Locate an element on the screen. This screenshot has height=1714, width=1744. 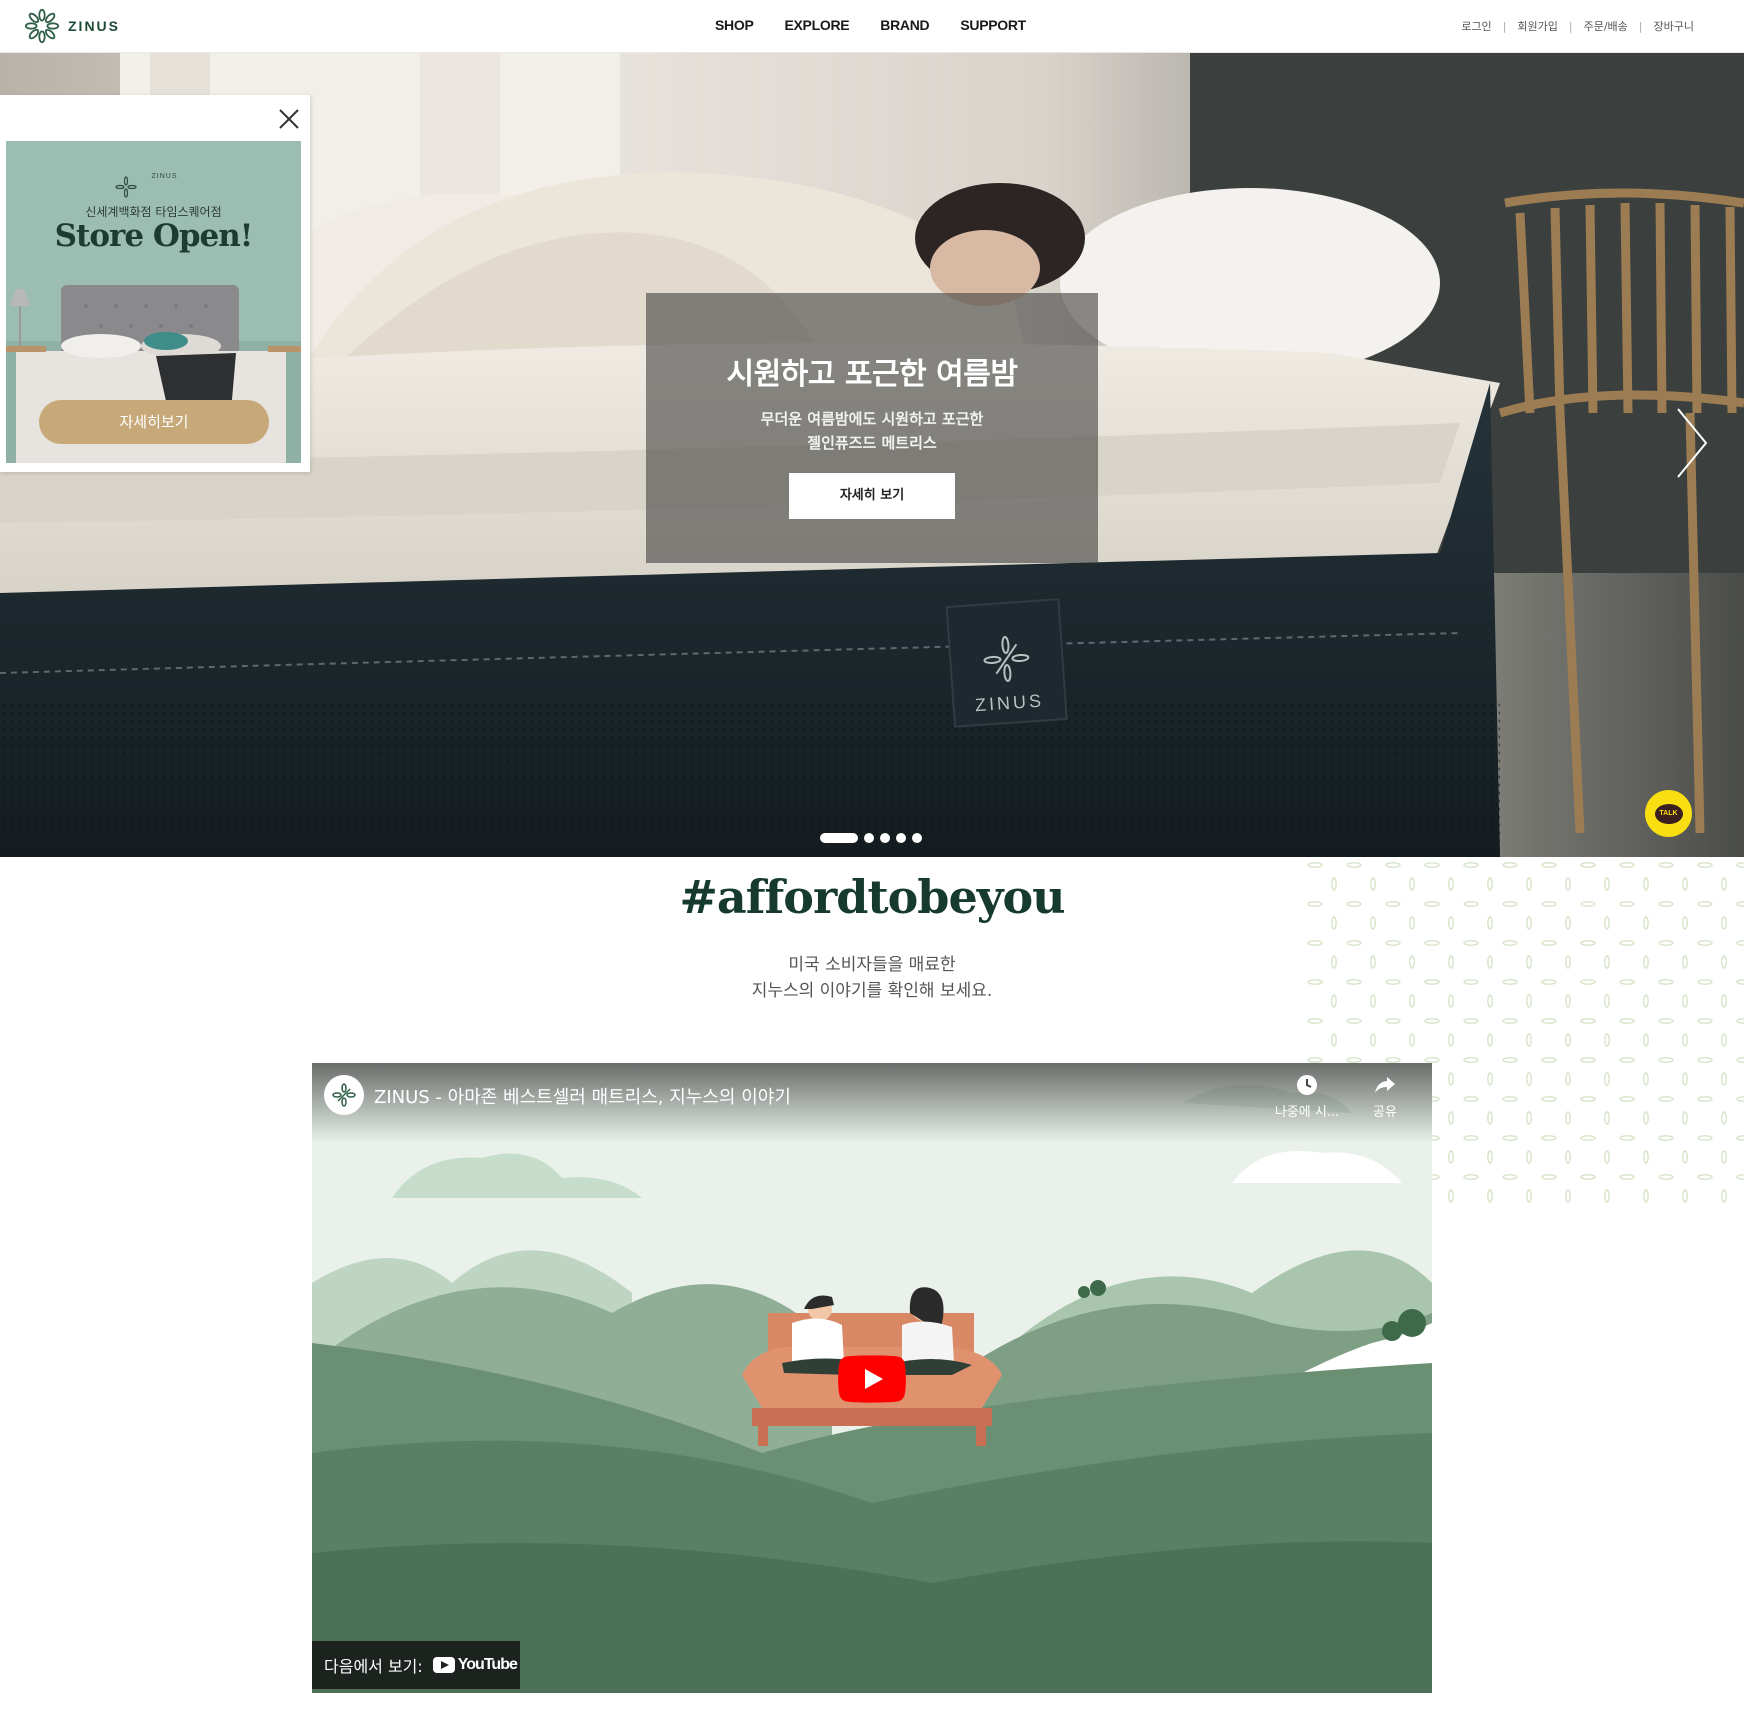
hero-desc-line: 젤인퓨즈드 메트리스 is located at coordinates (872, 443).